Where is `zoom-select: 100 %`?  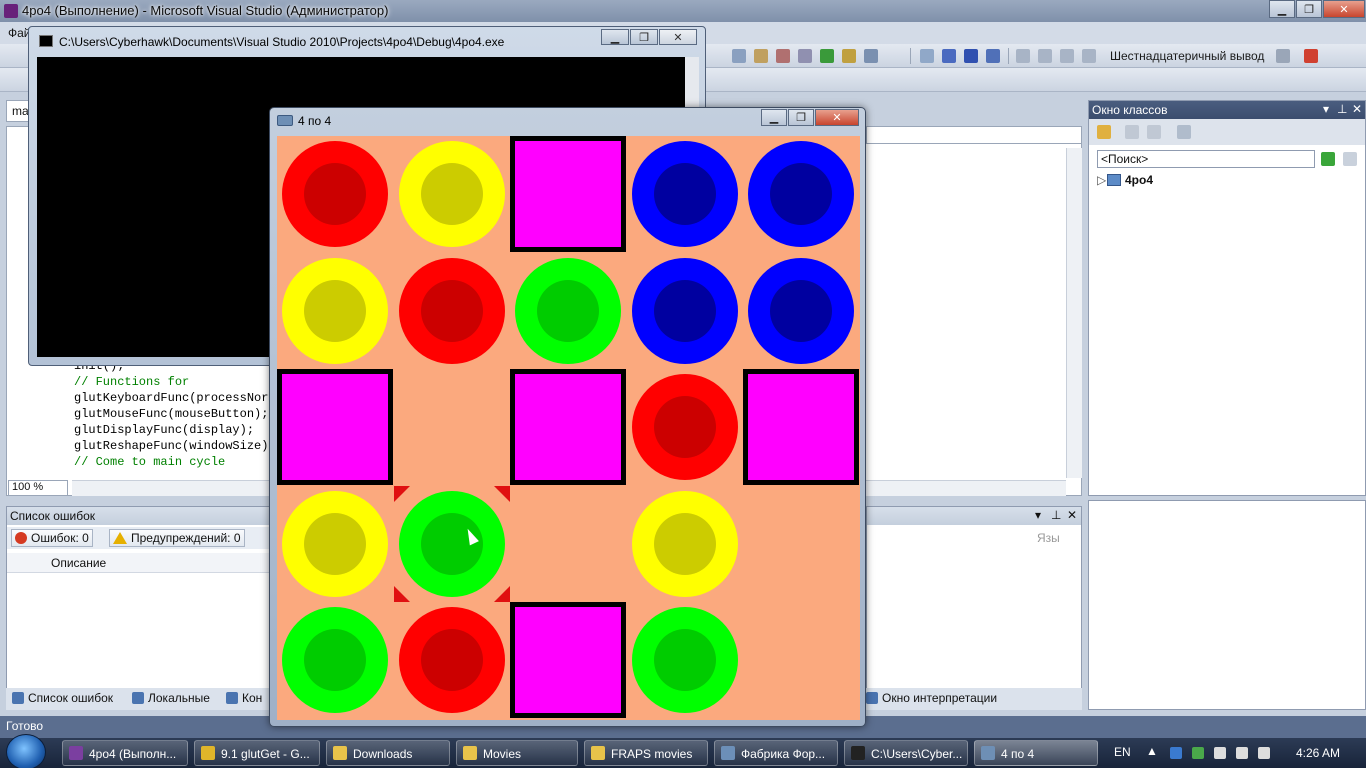
zoom-select: 100 % is located at coordinates (38, 488).